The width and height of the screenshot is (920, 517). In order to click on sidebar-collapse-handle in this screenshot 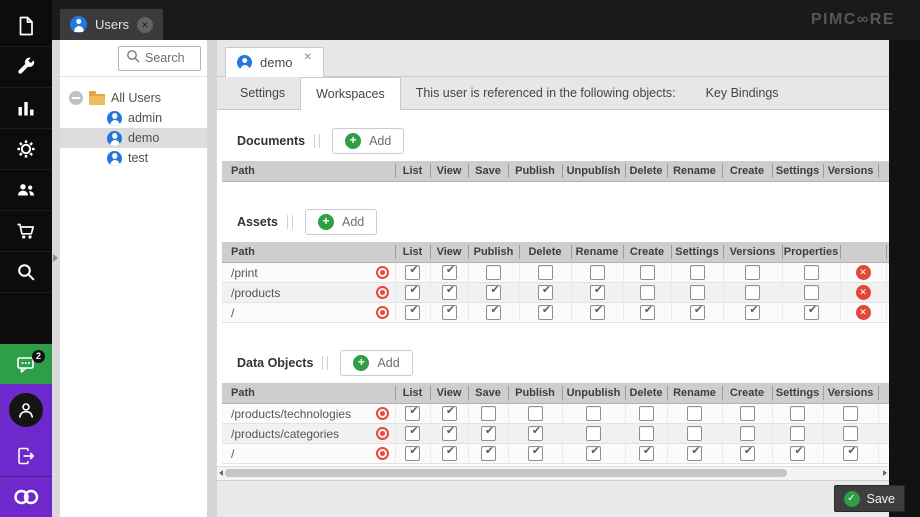, I will do `click(56, 278)`.